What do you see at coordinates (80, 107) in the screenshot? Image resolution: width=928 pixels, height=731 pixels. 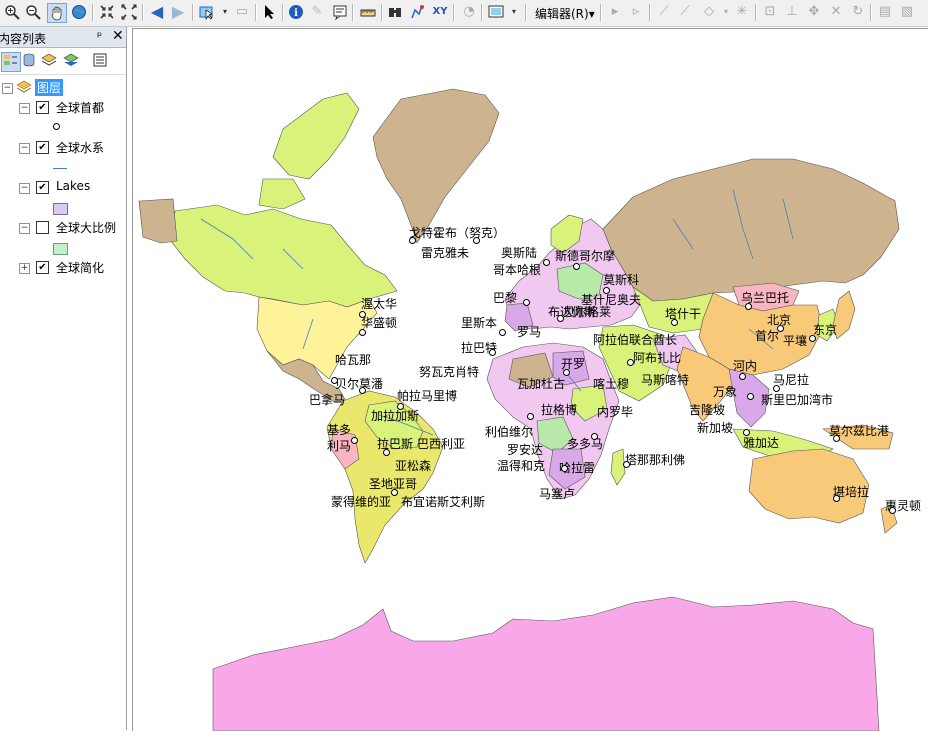 I see `layer-name: 全球首都` at bounding box center [80, 107].